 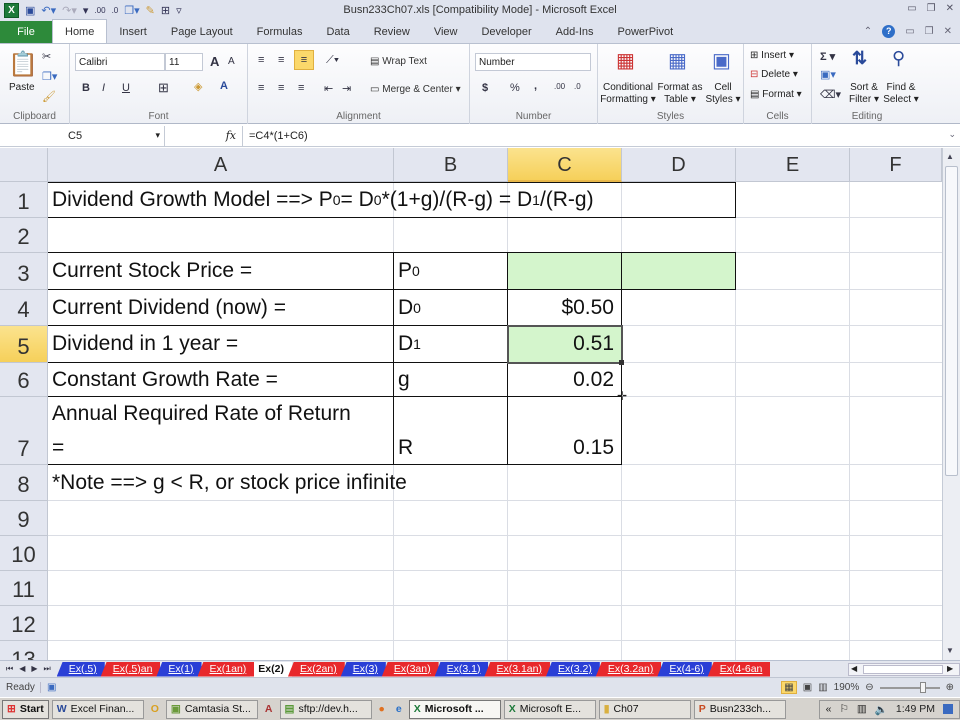 I want to click on tab-developer: Developer, so click(x=506, y=32).